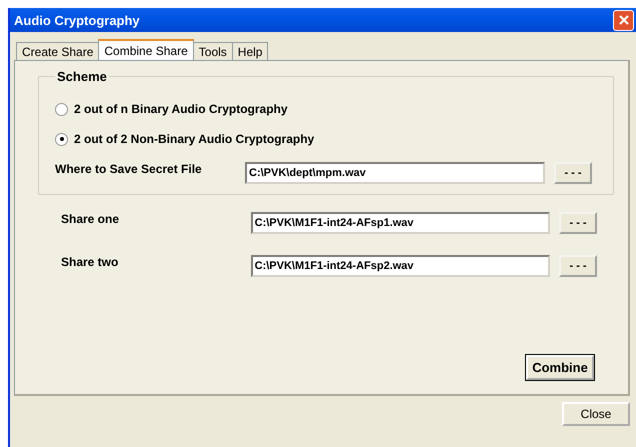 The image size is (636, 447). Describe the element at coordinates (129, 168) in the screenshot. I see `field-label: Where to Save Secret File` at that location.